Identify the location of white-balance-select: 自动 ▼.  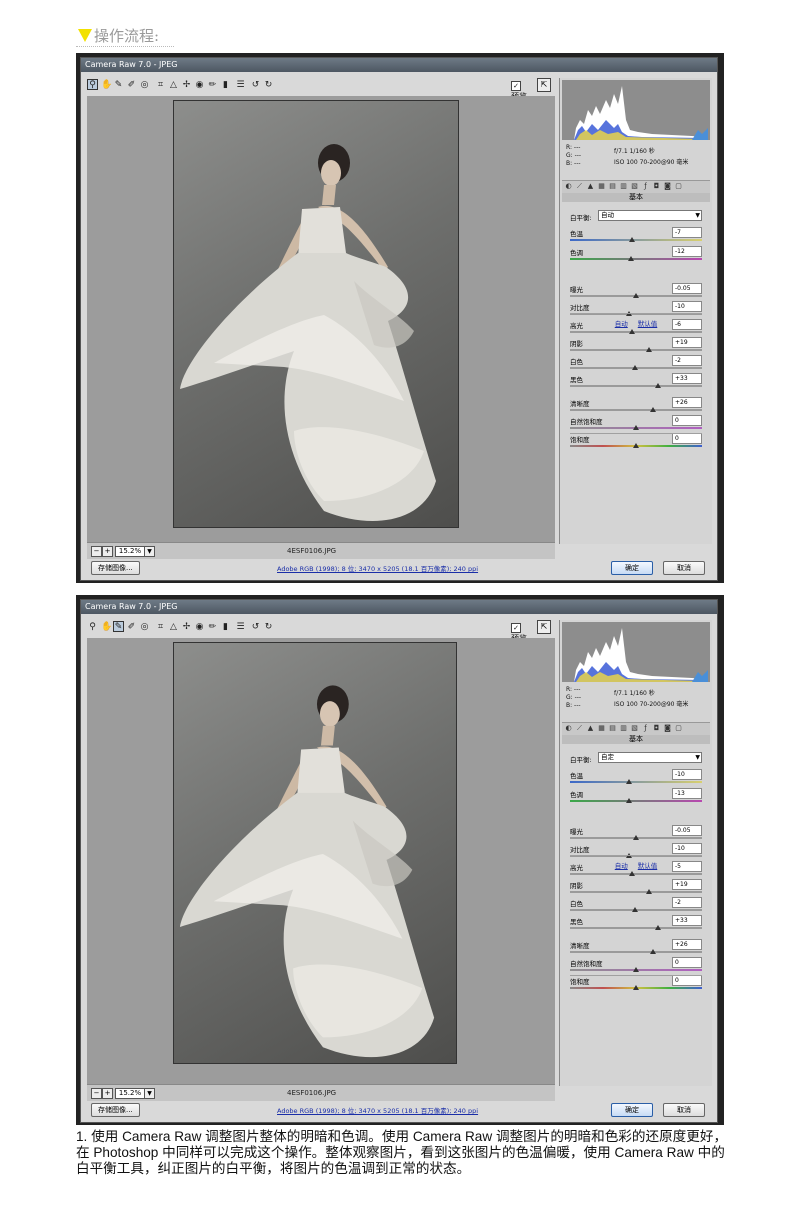
(650, 215).